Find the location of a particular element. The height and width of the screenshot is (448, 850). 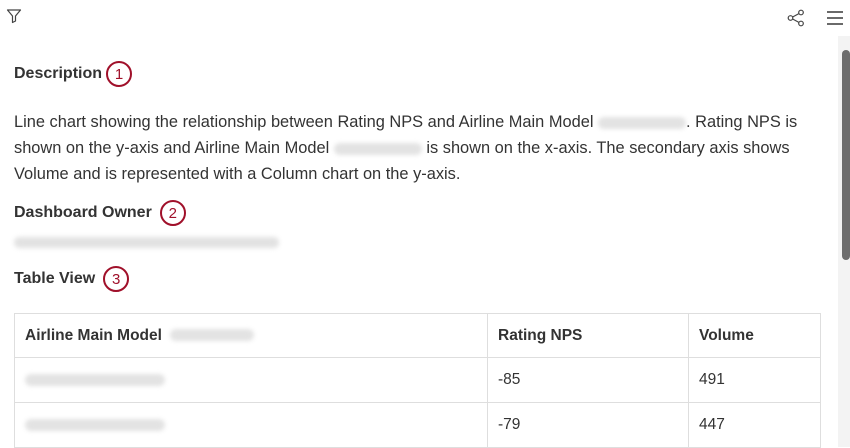

table-row: -79 447 is located at coordinates (417, 425).